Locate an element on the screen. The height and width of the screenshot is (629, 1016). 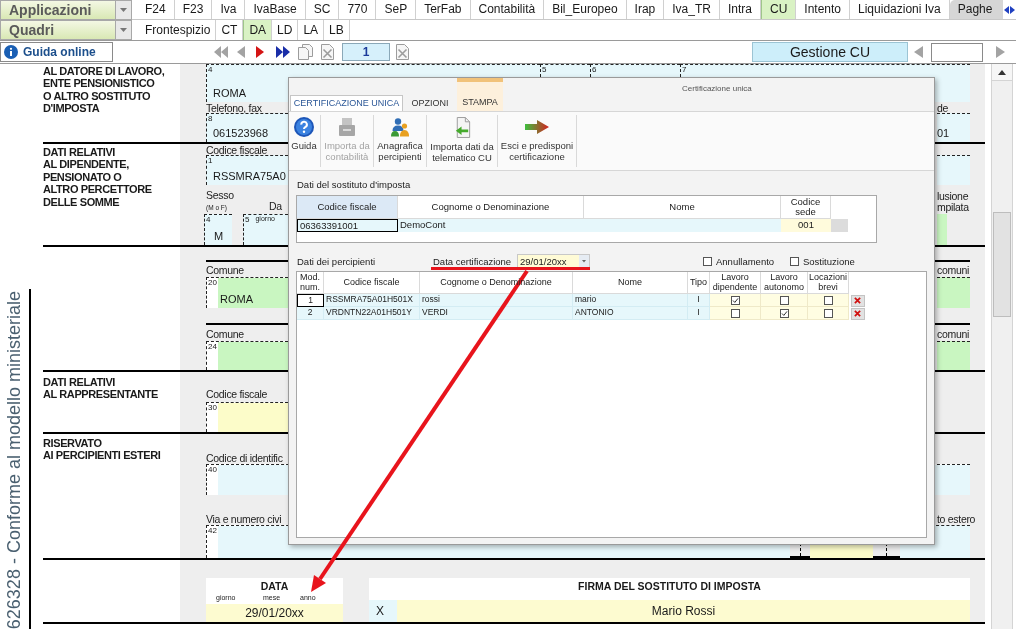
box-title: DATA is located at coordinates (274, 586).